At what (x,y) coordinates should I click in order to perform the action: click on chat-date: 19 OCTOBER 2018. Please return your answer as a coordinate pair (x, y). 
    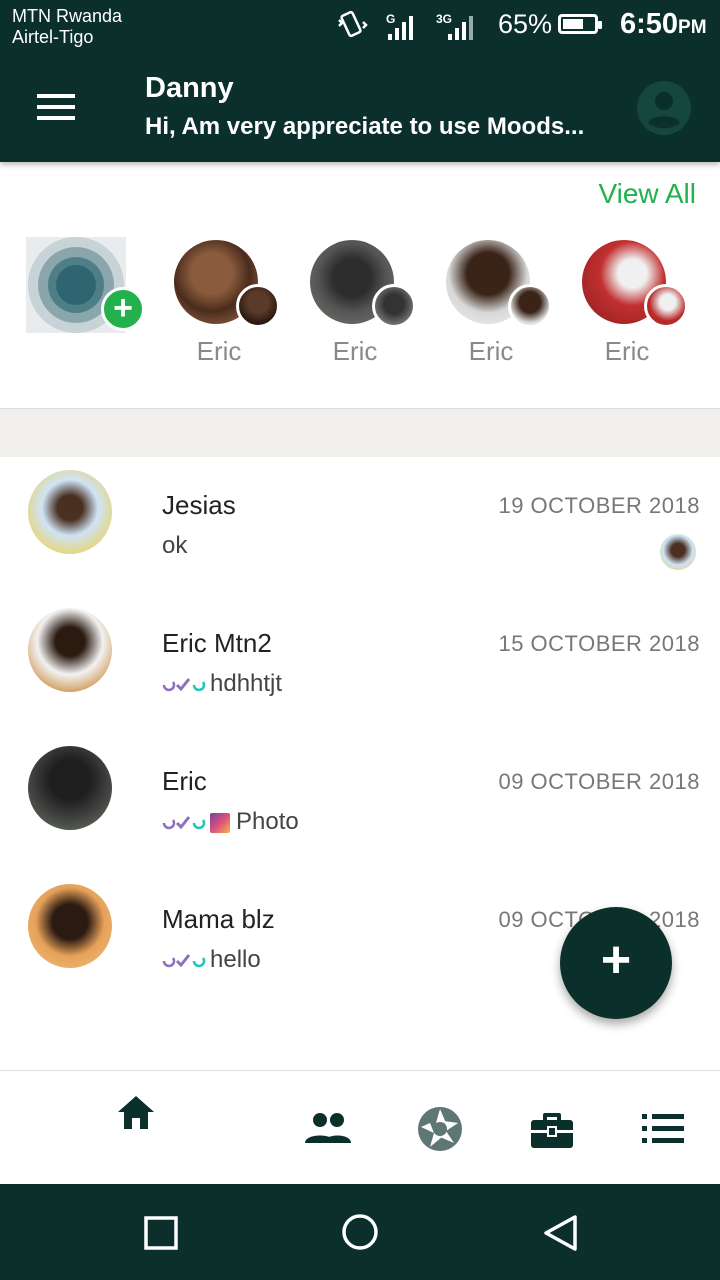
    Looking at the image, I should click on (599, 505).